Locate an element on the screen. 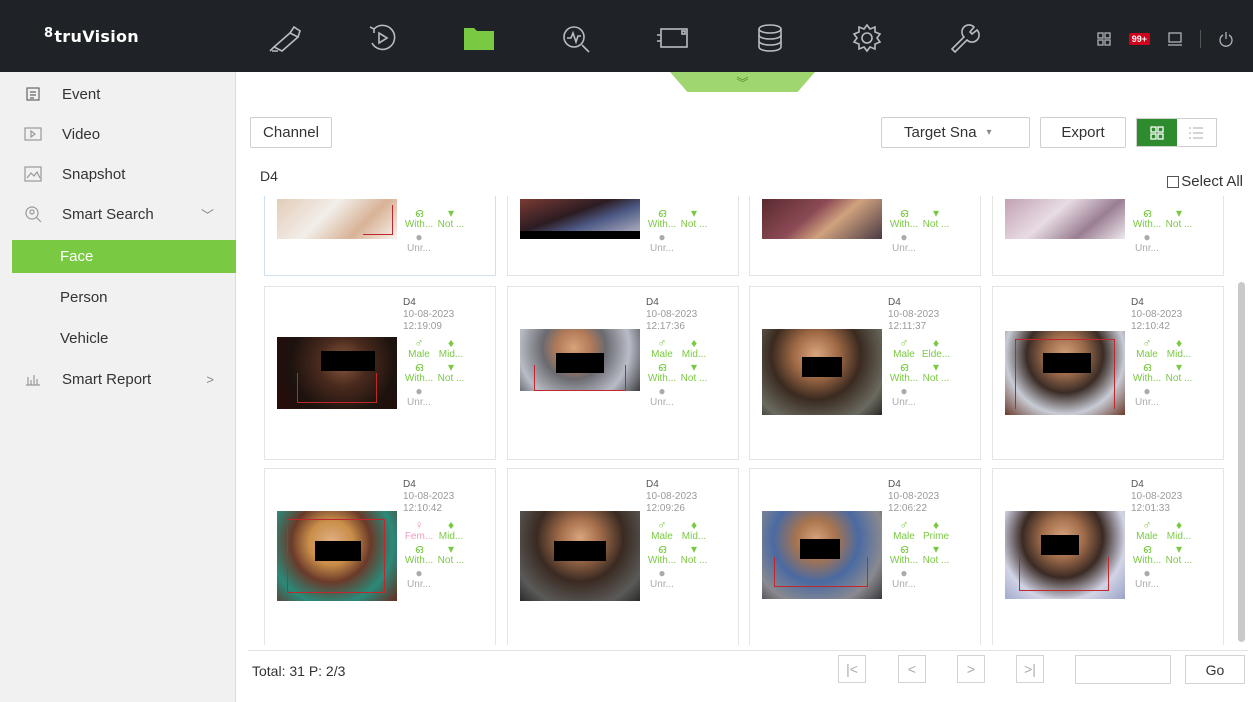  female-icon: ♀ is located at coordinates (419, 525).